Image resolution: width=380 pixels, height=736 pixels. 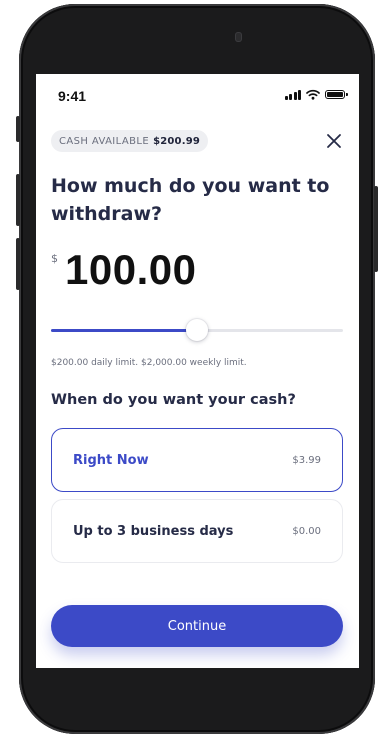 I want to click on wifi-icon, so click(x=313, y=94).